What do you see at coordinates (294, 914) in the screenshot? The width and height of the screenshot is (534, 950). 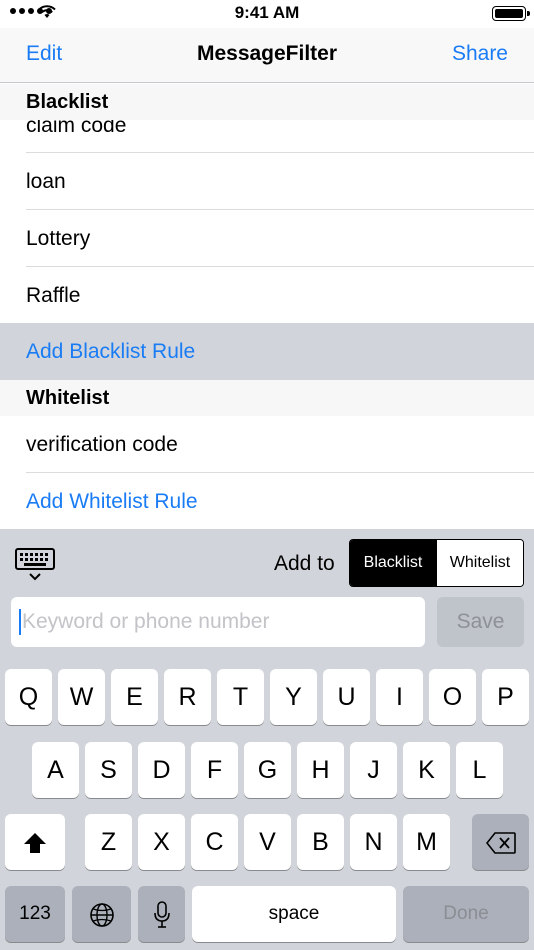 I see `space-key: space` at bounding box center [294, 914].